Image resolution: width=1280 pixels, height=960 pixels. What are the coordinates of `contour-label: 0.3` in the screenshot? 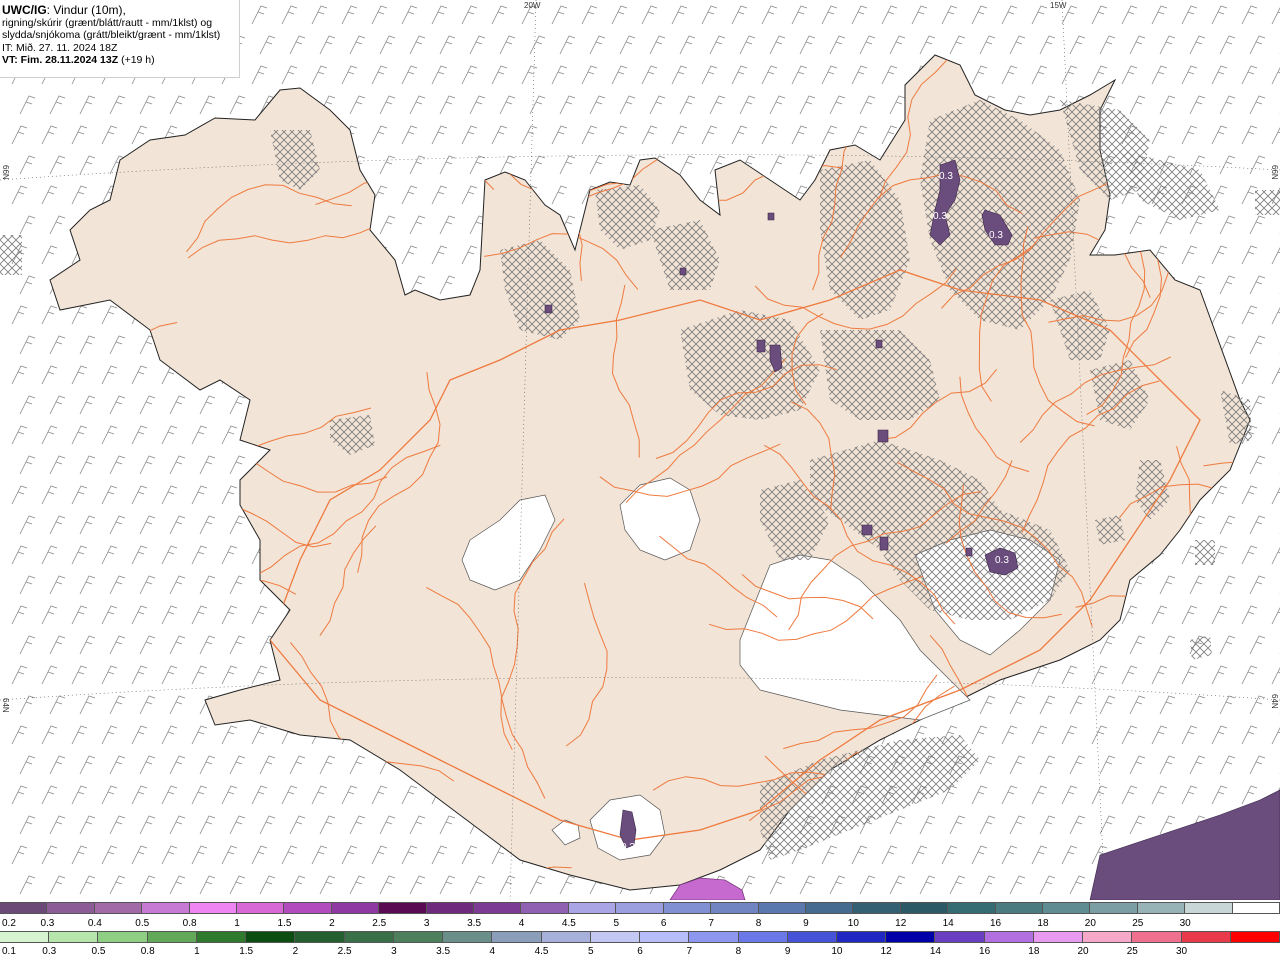 It's located at (946, 176).